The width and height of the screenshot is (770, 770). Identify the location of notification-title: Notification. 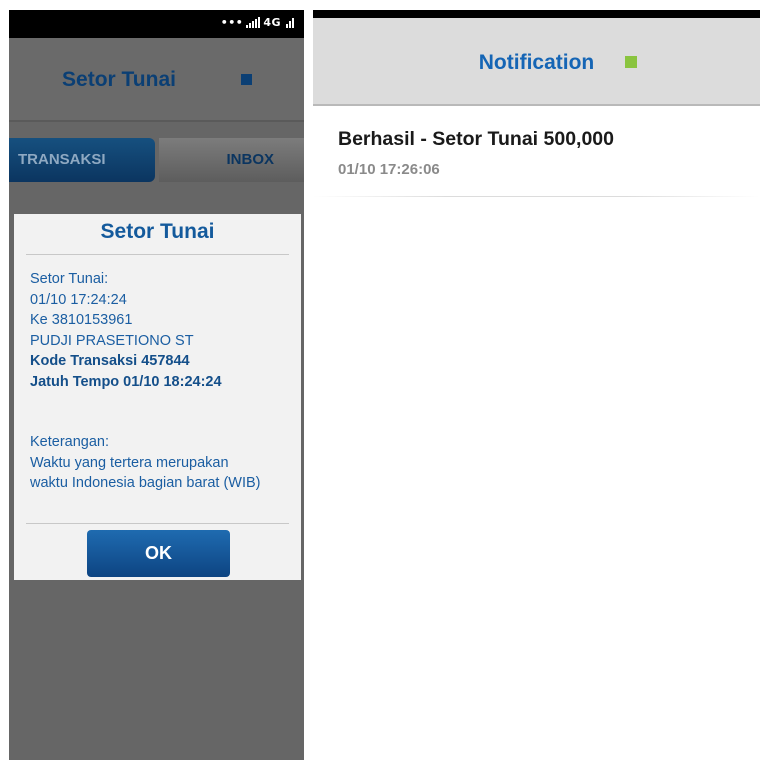
(536, 62).